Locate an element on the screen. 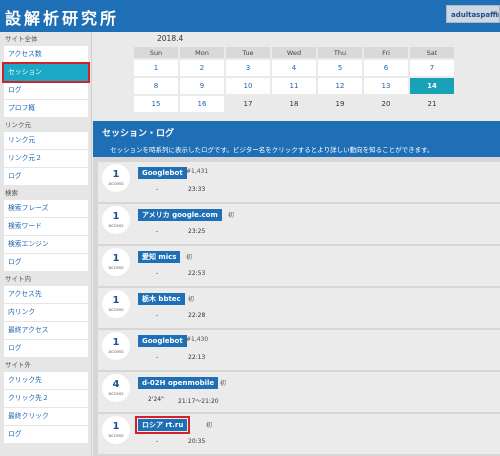 The height and width of the screenshot is (456, 500). sidebar-item-click-target: クリック先 is located at coordinates (46, 380).